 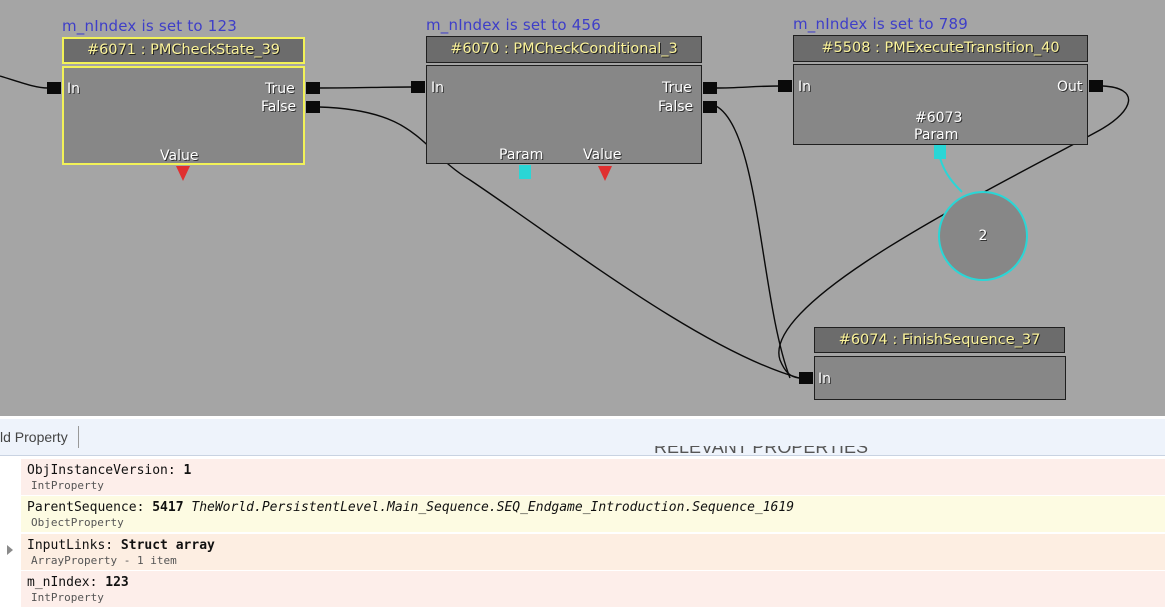 I want to click on node-finish-sequence-title: #6074 : FinishSequence_37, so click(x=939, y=340).